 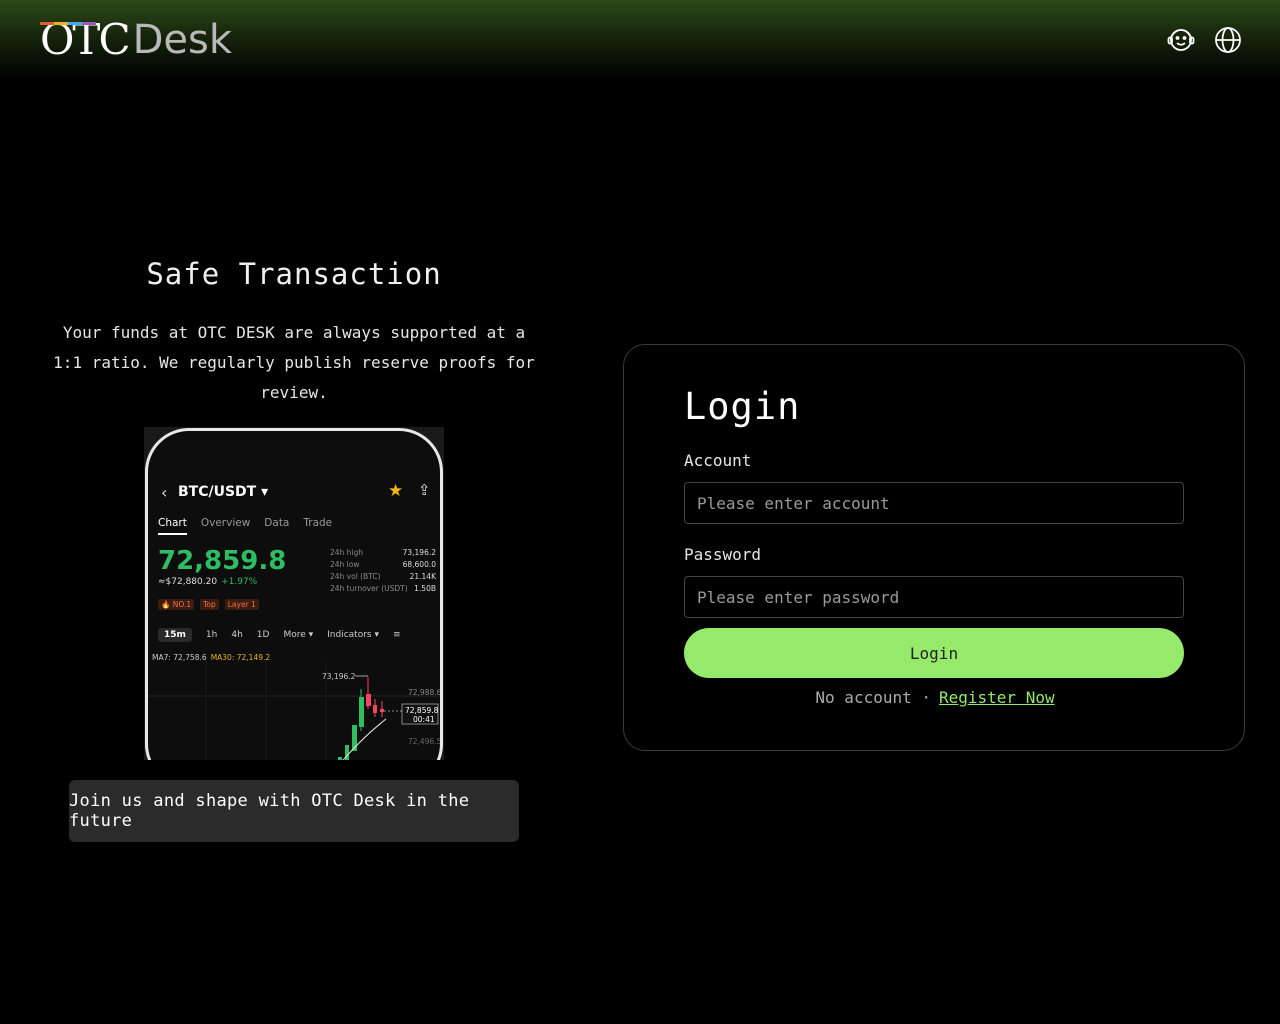 I want to click on chart-high-label: 73,196.2, so click(x=339, y=676).